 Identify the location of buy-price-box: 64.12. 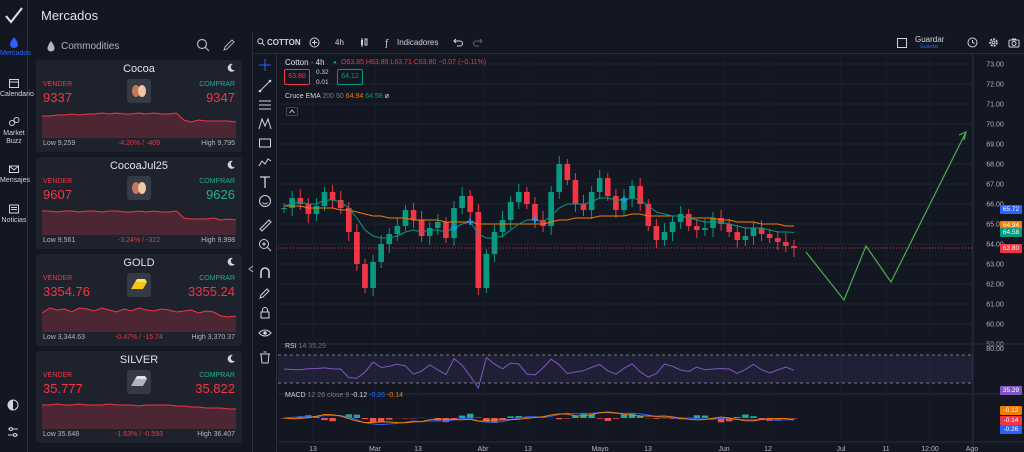
(350, 77).